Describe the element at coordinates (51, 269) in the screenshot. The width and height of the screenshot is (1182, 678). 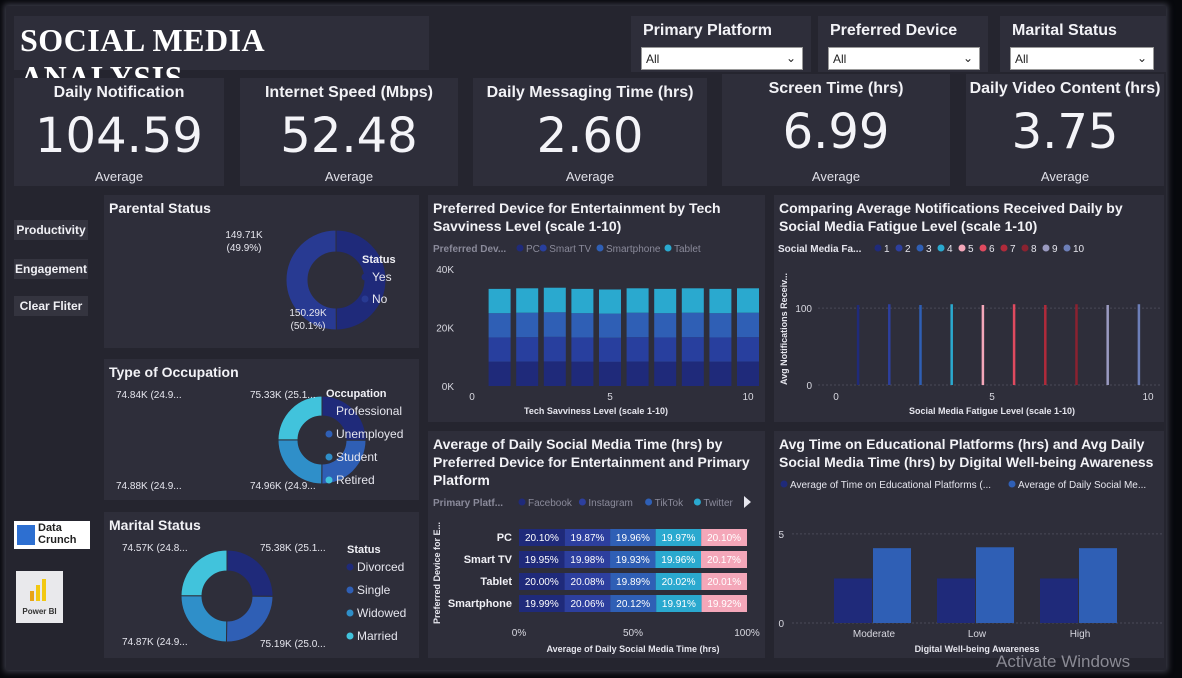
I see `engagement-button: Engagement` at that location.